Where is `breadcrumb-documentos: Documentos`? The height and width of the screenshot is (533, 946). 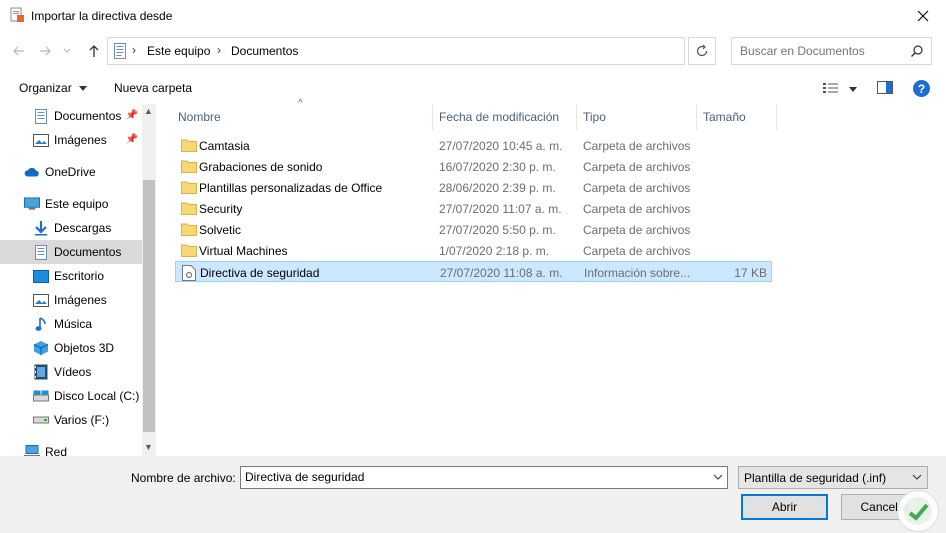
breadcrumb-documentos: Documentos is located at coordinates (264, 51).